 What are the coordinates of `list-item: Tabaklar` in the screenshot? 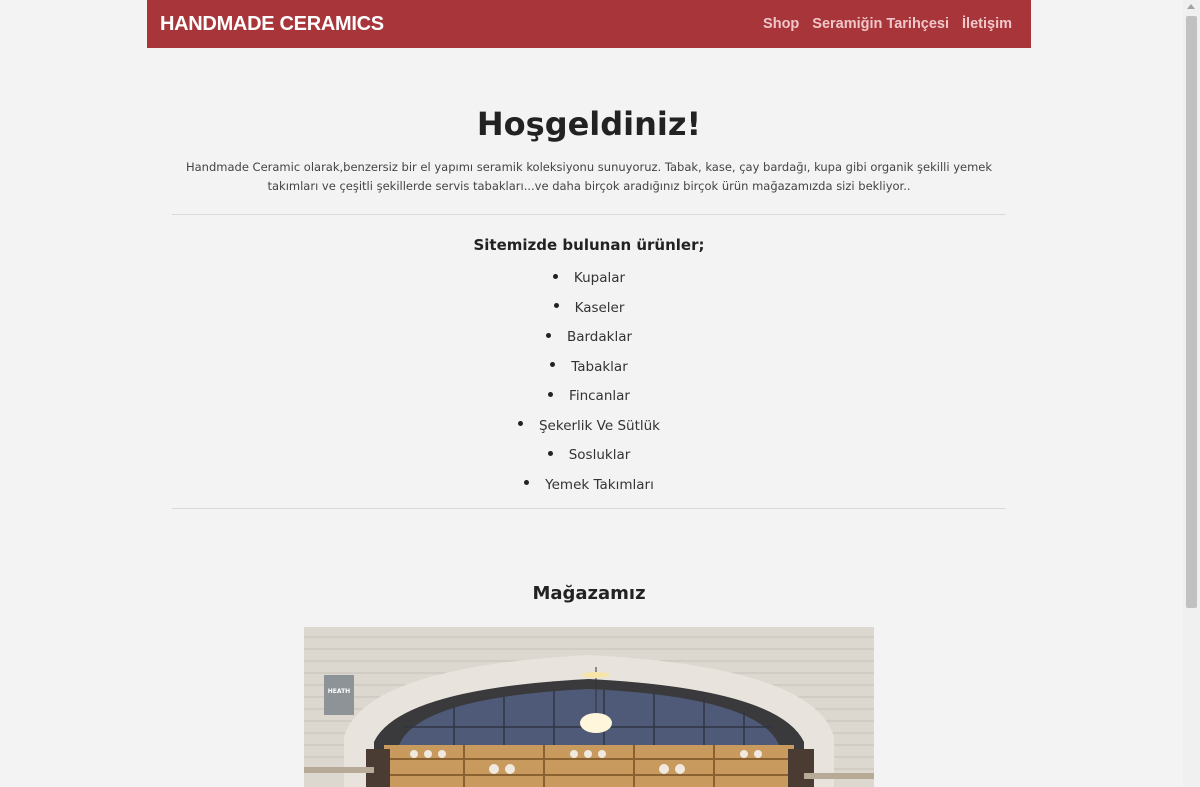 It's located at (589, 368).